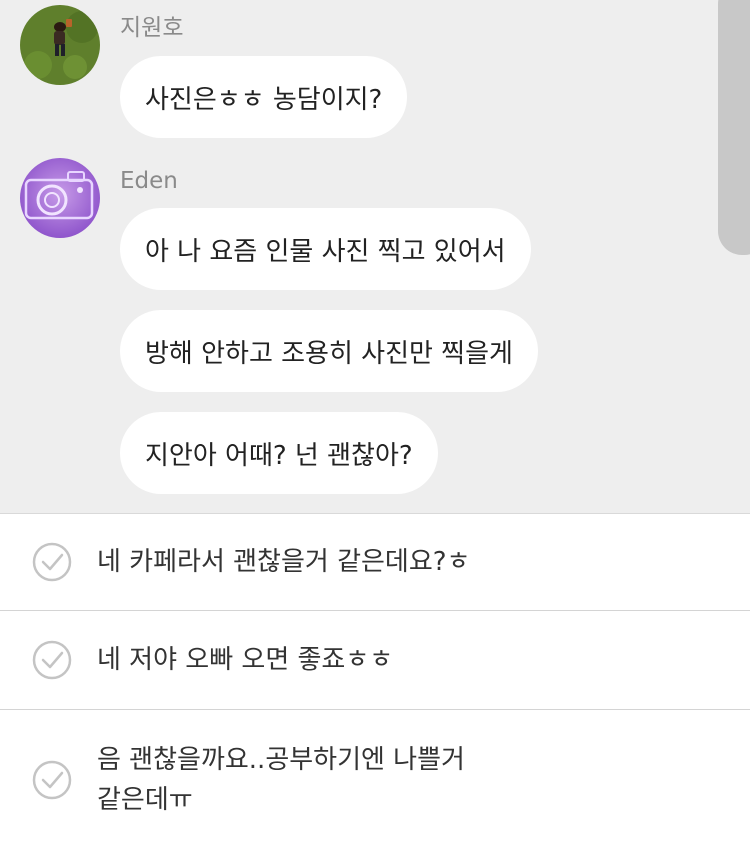 This screenshot has height=842, width=750. Describe the element at coordinates (284, 562) in the screenshot. I see `reply-option-text: 네 카페라서 괜찮을거 같은데요?ㅎ` at that location.